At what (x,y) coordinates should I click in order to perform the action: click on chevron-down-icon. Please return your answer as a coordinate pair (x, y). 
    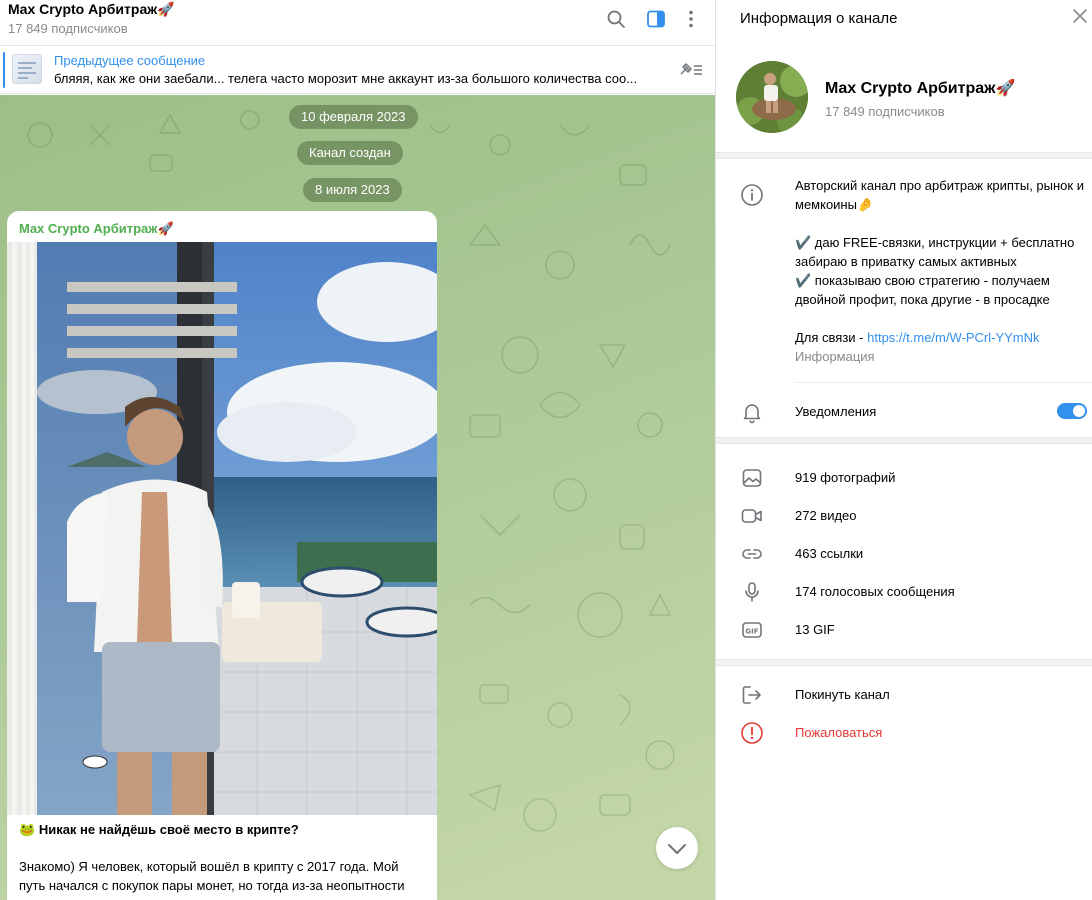
    Looking at the image, I should click on (677, 849).